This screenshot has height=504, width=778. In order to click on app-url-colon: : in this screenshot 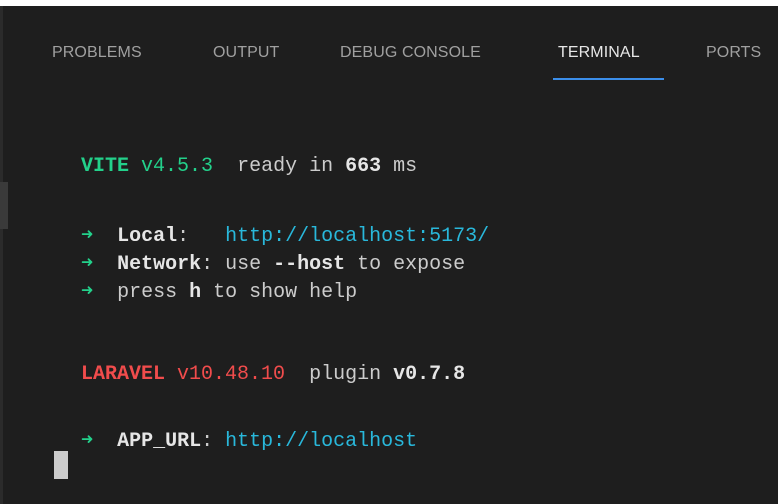, I will do `click(207, 441)`.